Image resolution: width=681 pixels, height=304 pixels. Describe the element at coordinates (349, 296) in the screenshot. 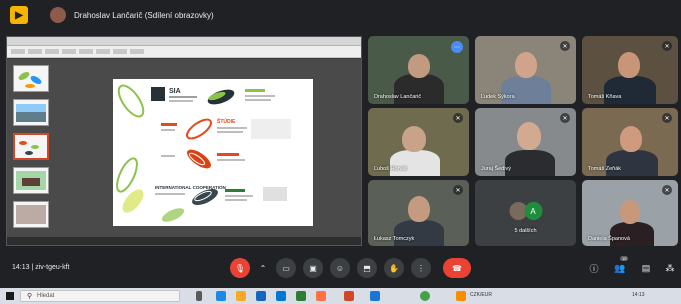

I see `powerpoint-icon` at that location.